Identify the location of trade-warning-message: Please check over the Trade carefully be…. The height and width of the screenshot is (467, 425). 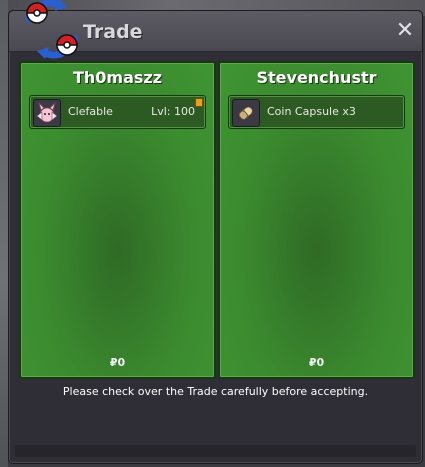
(215, 391).